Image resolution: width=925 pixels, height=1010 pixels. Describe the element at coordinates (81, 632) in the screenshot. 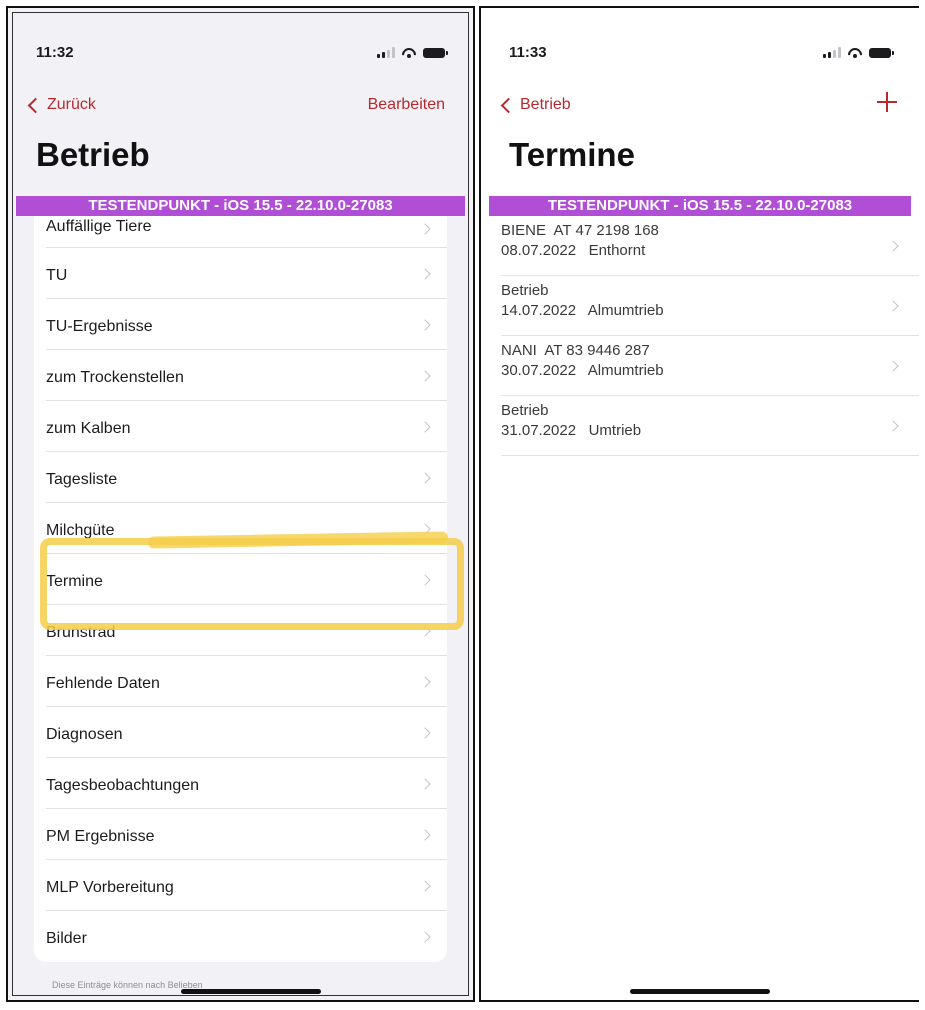

I see `list-item-label: Brunstrad` at that location.